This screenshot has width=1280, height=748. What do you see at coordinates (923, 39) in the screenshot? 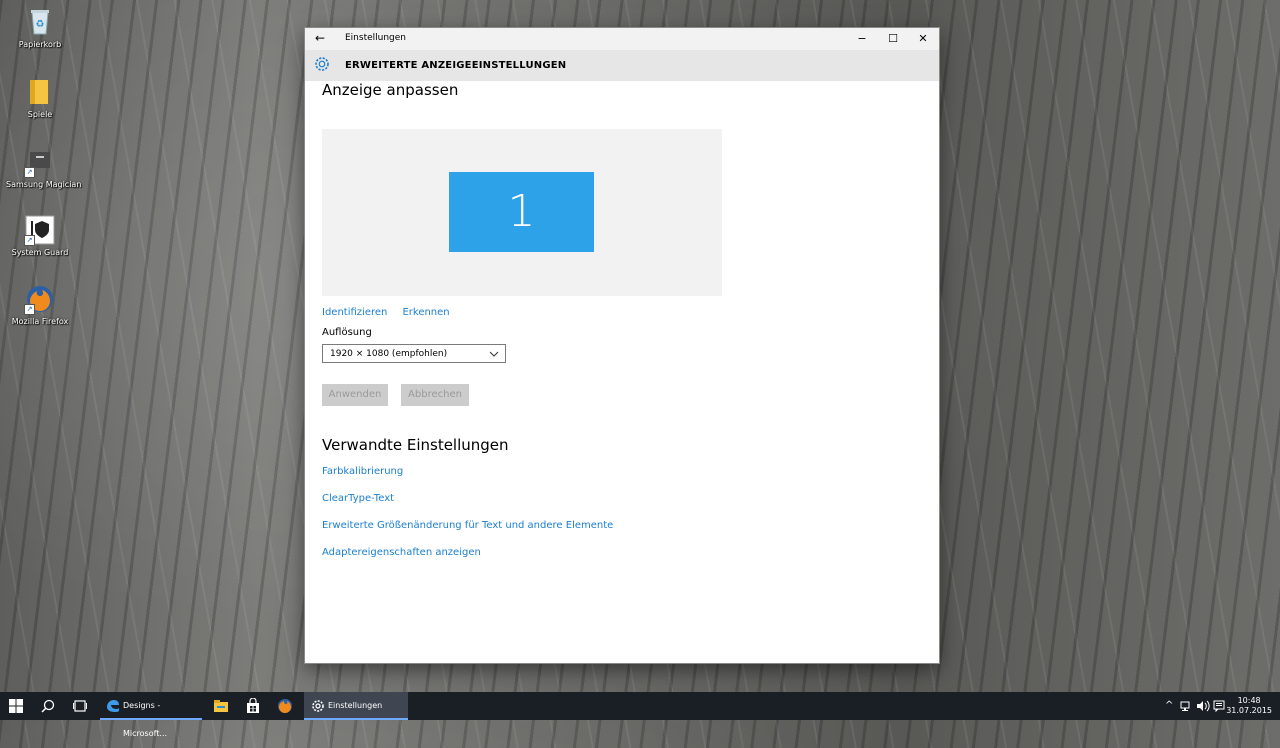
I see `close-button: ✕` at bounding box center [923, 39].